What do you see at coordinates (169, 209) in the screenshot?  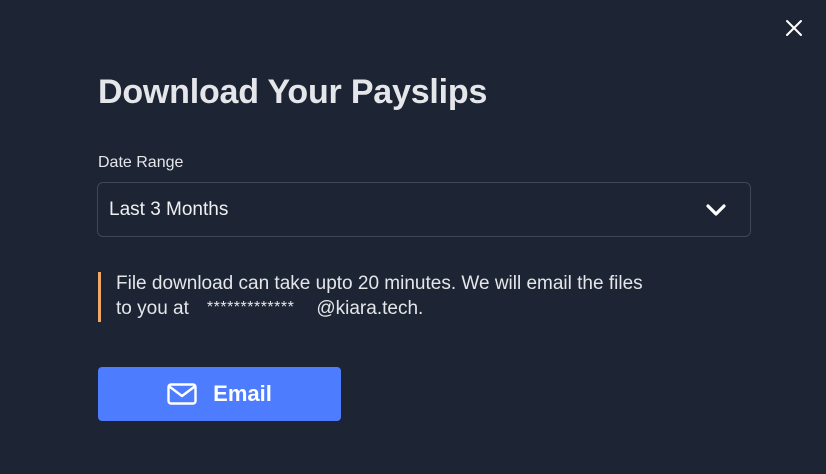 I see `date-range-selected-value: Last 3 Months` at bounding box center [169, 209].